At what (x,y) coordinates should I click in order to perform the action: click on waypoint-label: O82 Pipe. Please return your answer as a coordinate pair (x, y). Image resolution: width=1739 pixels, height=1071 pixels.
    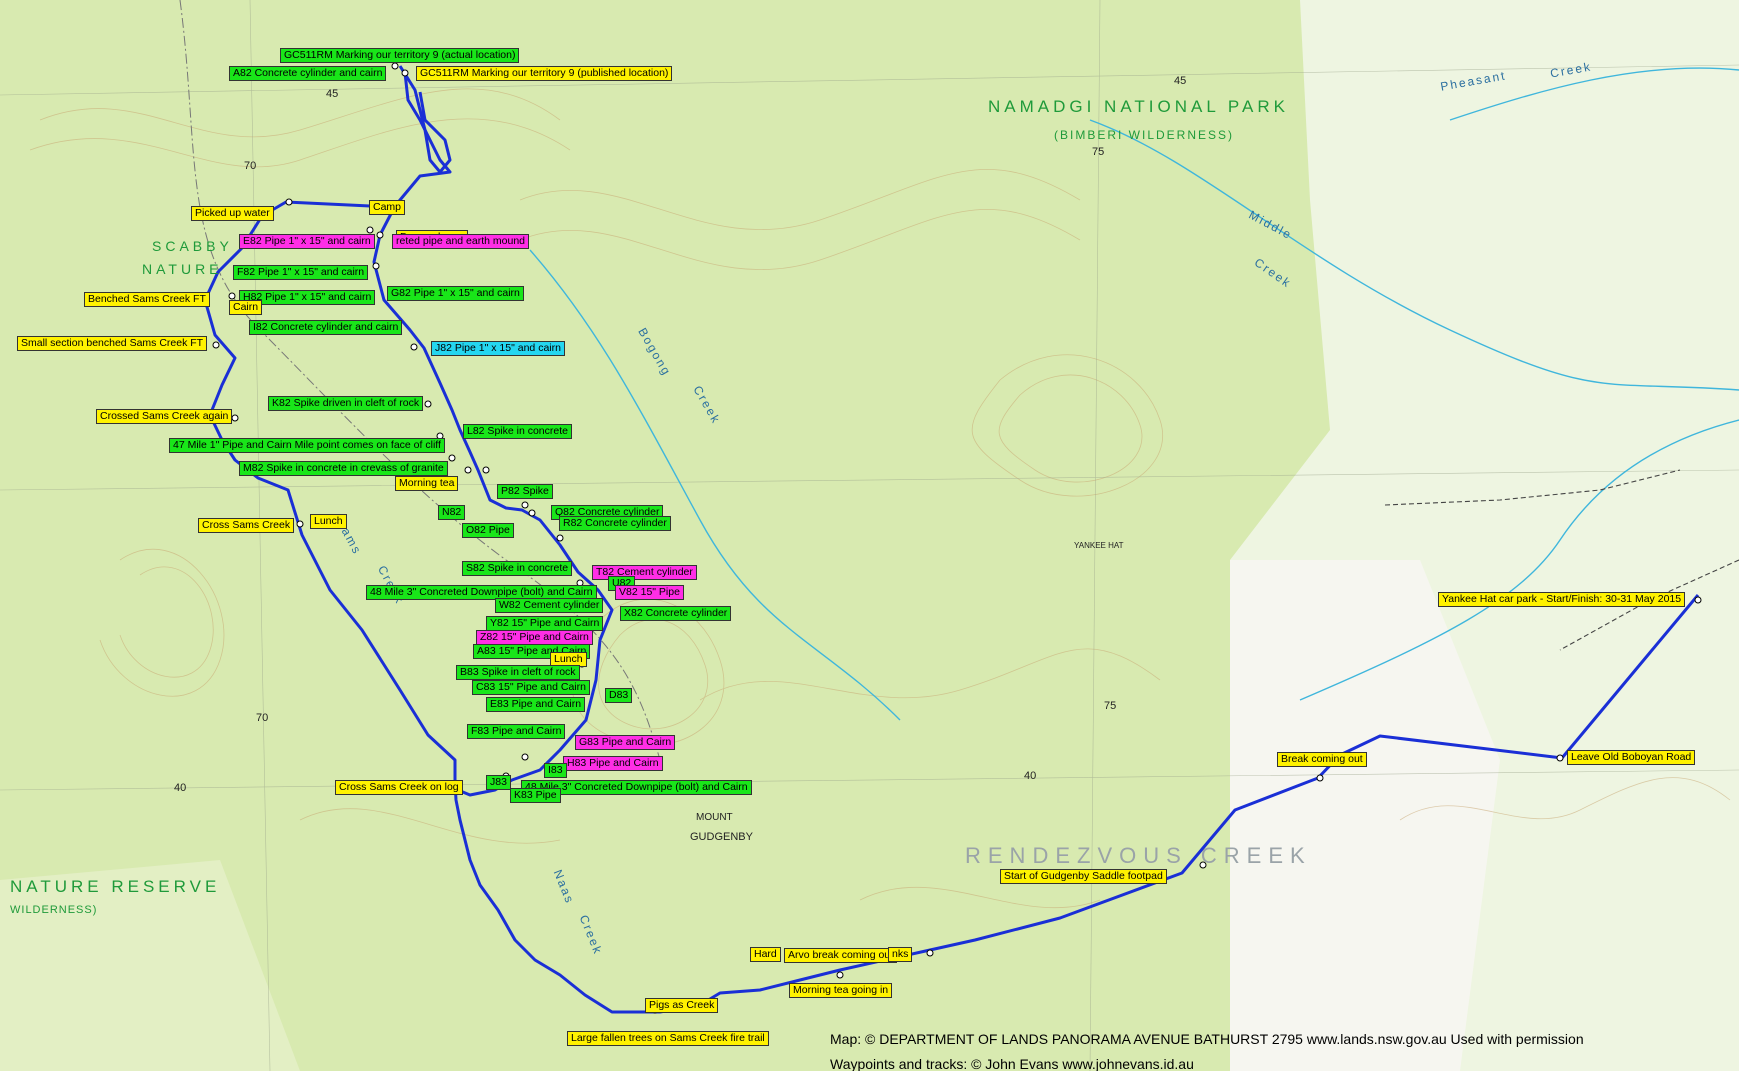
    Looking at the image, I should click on (488, 530).